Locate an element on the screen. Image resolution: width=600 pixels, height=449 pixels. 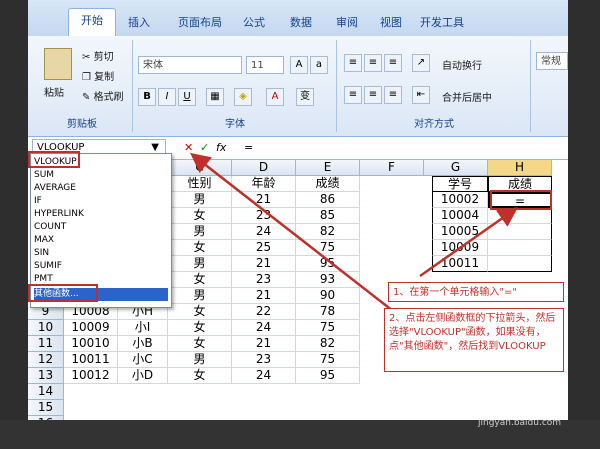
watermark-logo: Bai is located at coordinates (488, 398).